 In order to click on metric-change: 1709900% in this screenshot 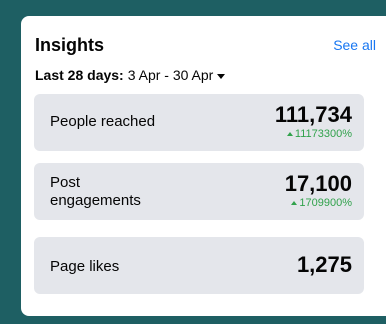, I will do `click(321, 203)`.